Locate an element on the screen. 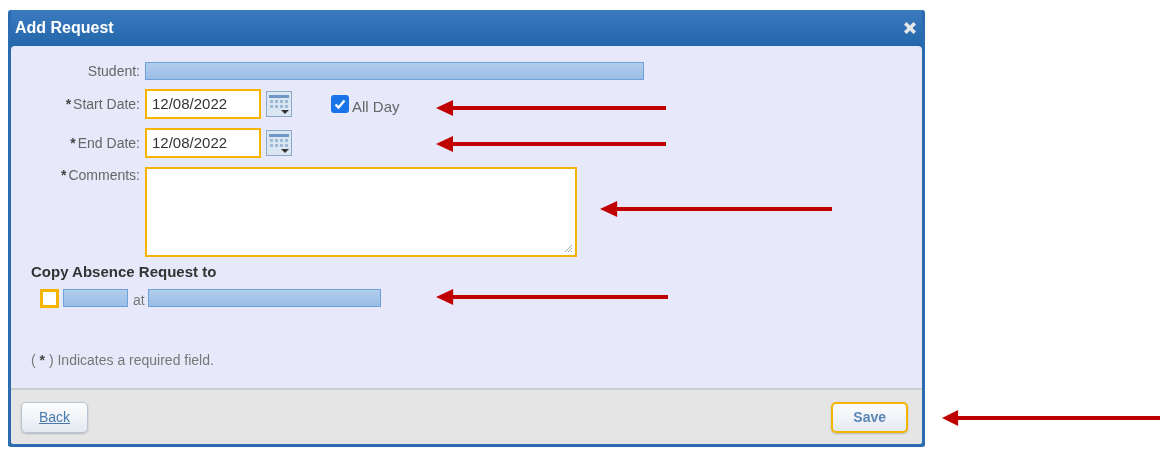 Image resolution: width=1160 pixels, height=449 pixels. joining-word: at is located at coordinates (139, 300).